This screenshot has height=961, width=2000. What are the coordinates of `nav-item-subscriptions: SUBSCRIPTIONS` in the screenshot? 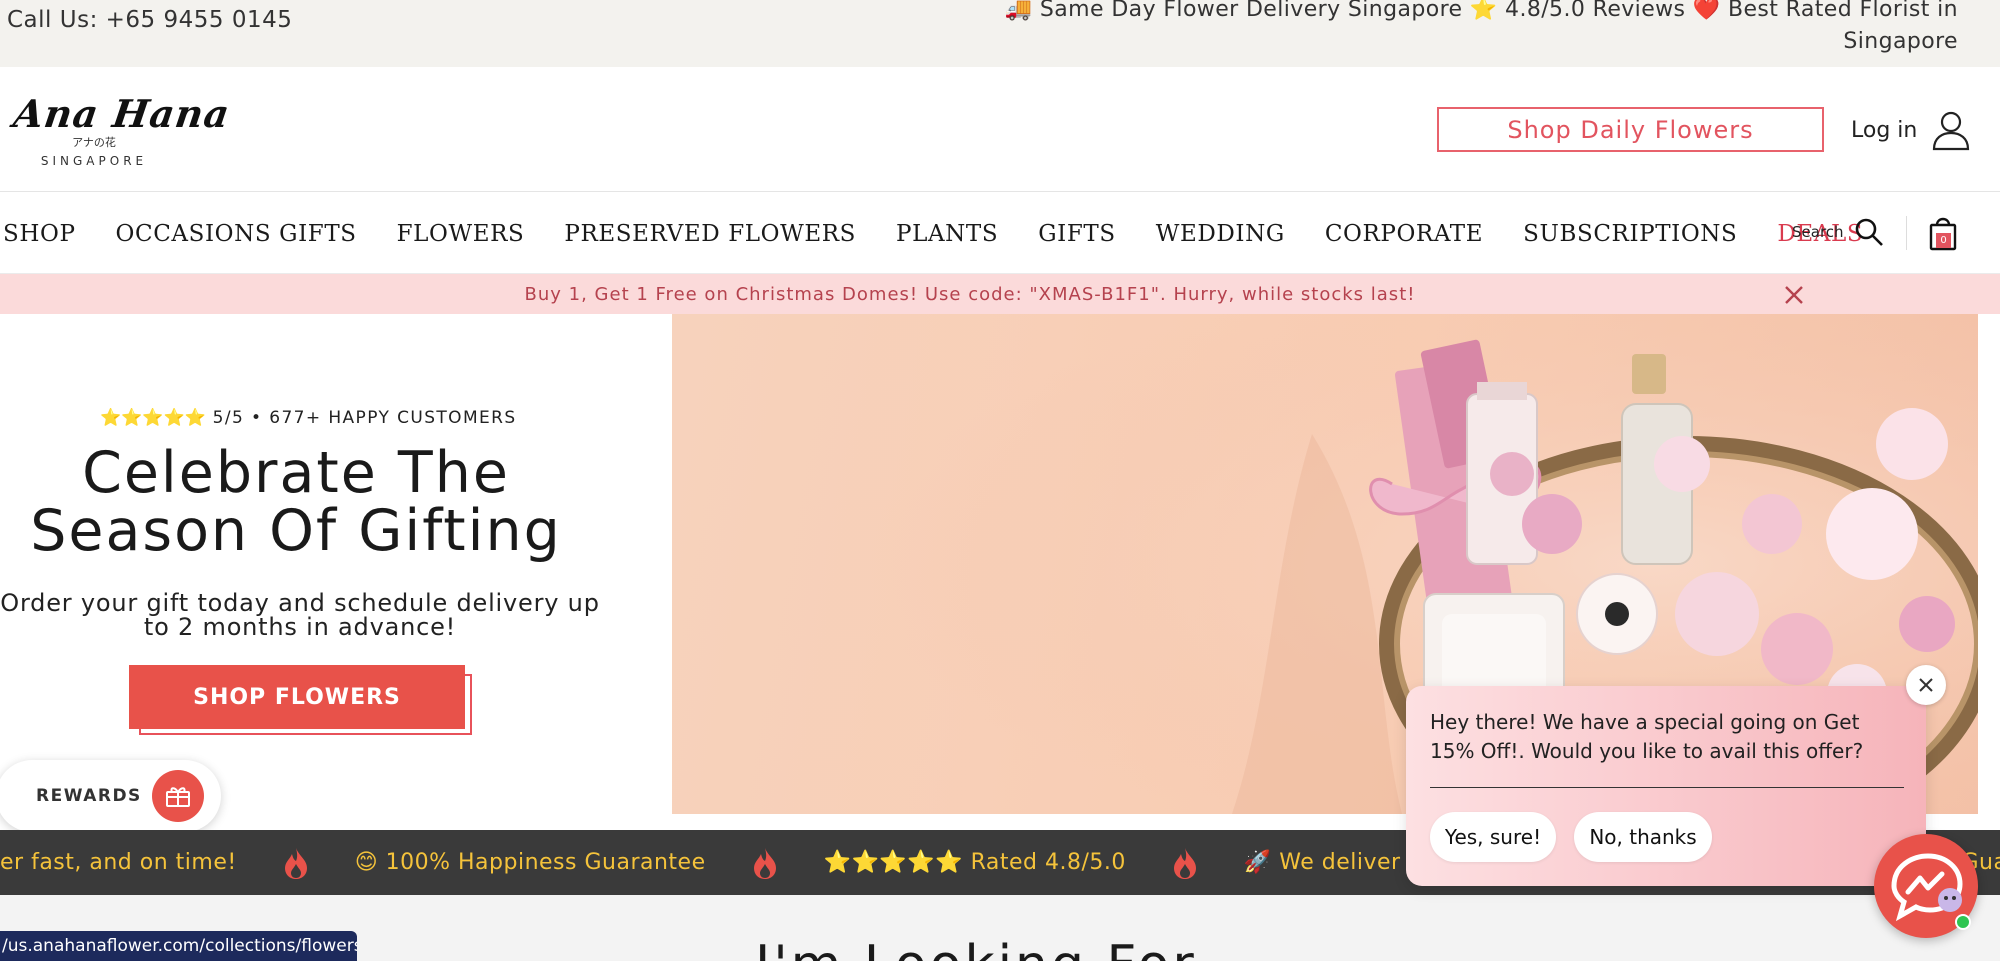 It's located at (1630, 234).